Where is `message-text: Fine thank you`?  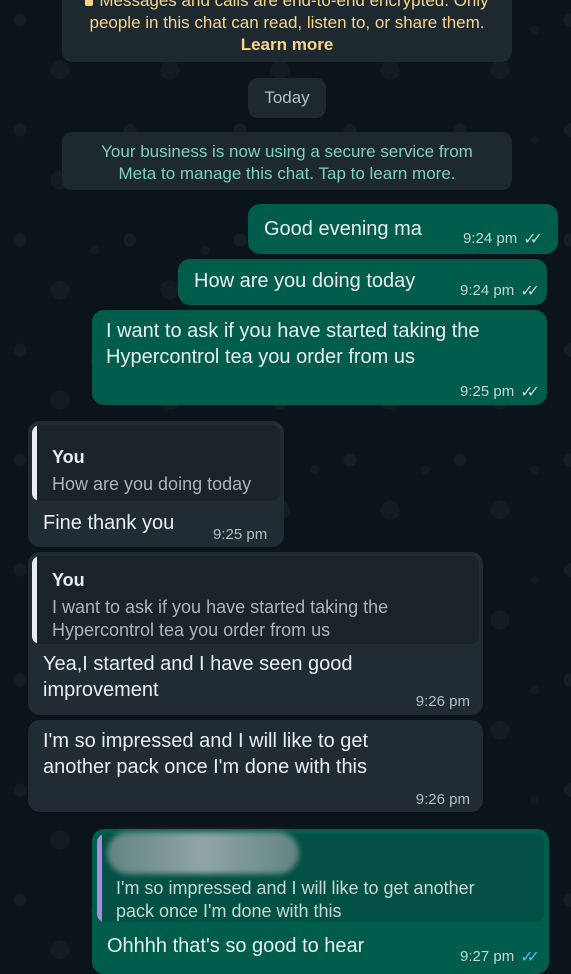
message-text: Fine thank you is located at coordinates (109, 523).